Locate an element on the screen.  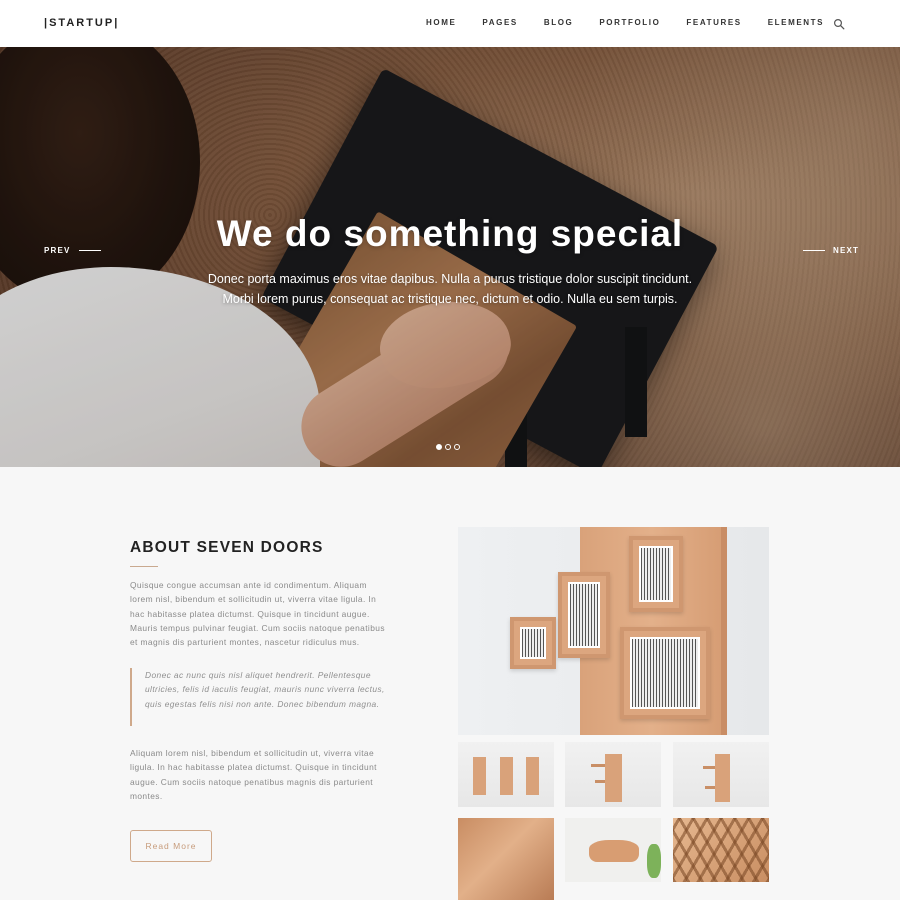
slider-pagination is located at coordinates (449, 447).